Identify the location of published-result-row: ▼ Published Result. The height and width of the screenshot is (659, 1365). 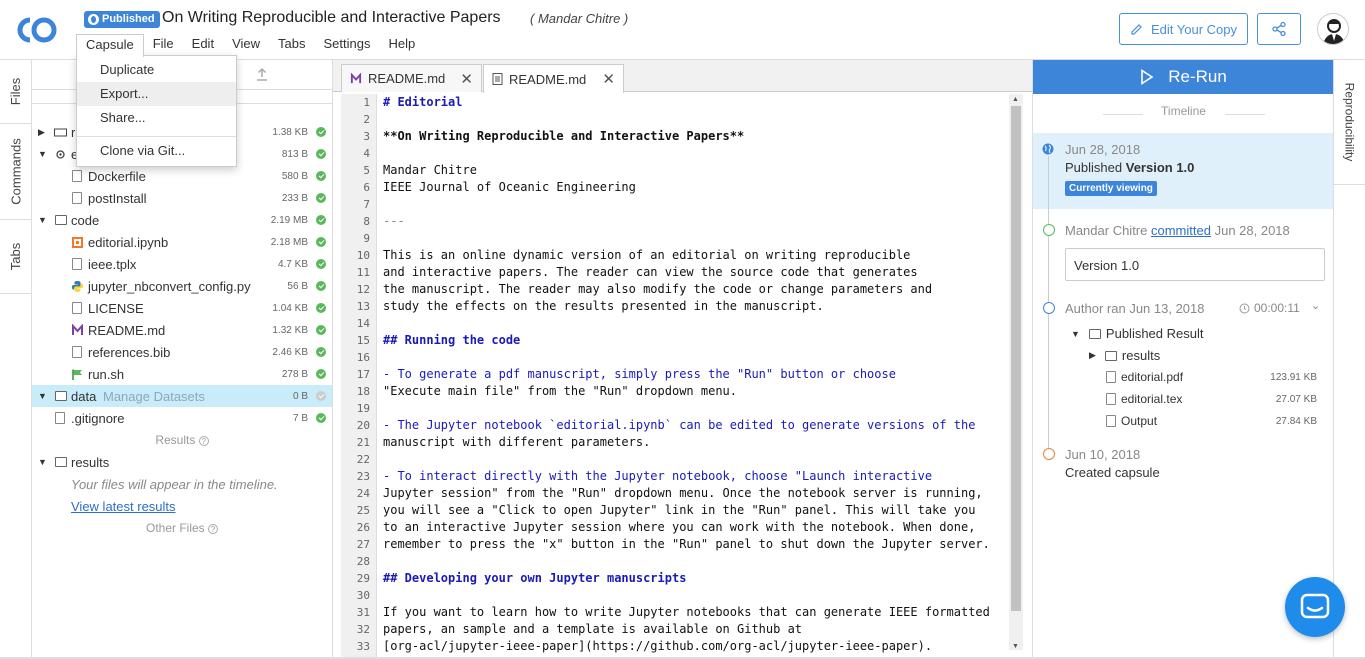
(1137, 333).